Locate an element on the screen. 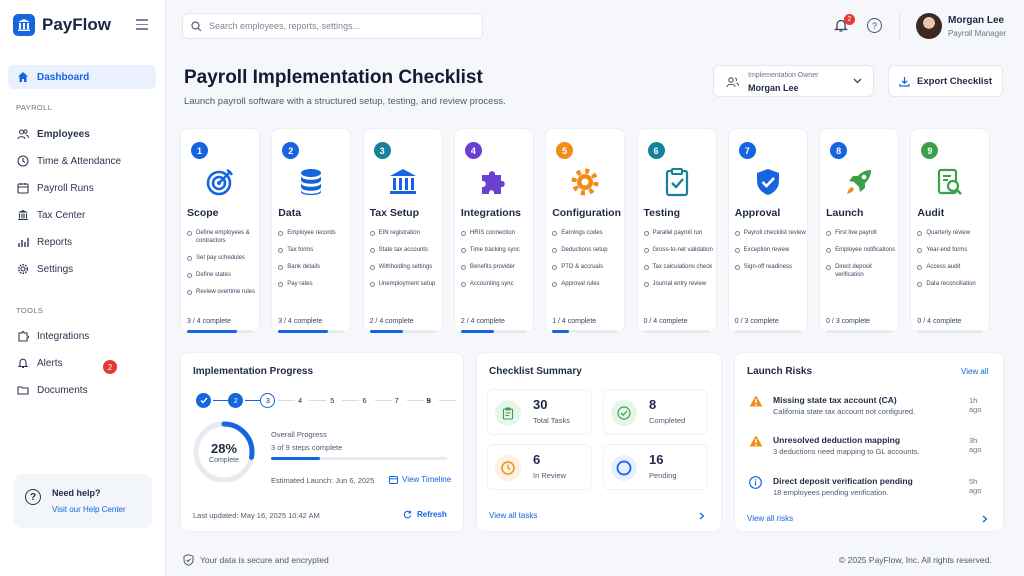 The height and width of the screenshot is (576, 1024). checklist-item: Benefits provider is located at coordinates (496, 267).